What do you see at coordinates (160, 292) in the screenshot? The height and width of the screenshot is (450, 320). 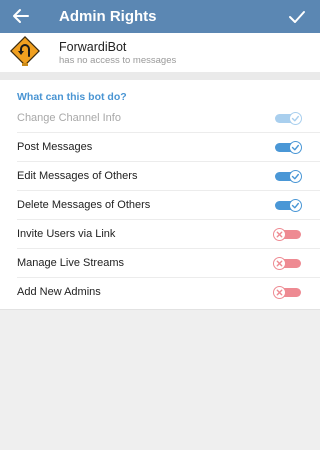 I see `permission-add-new-admins: Add New Admins` at bounding box center [160, 292].